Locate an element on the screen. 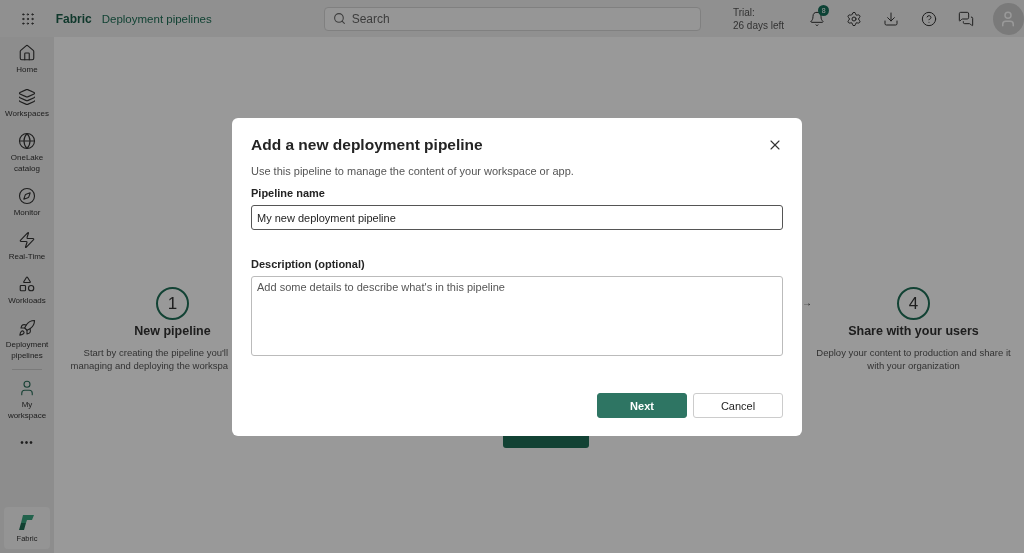 This screenshot has width=1024, height=553. step-description: with your organization is located at coordinates (913, 365).